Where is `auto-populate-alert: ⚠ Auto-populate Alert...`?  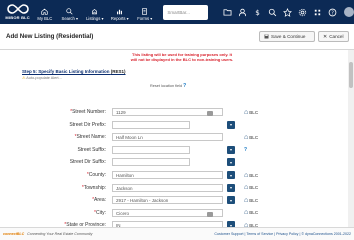
auto-populate-alert: ⚠ Auto-populate Alert... is located at coordinates (42, 77).